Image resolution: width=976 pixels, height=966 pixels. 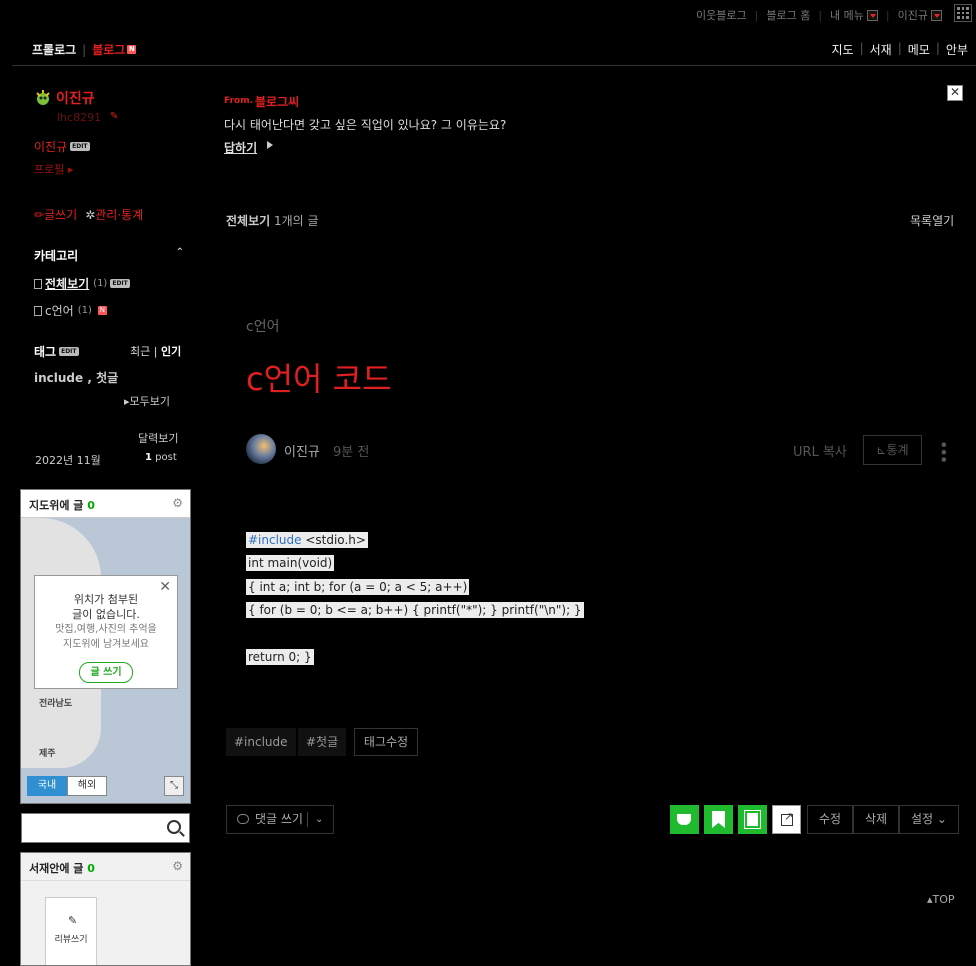 I want to click on admin-label: 관리·통계, so click(x=119, y=215).